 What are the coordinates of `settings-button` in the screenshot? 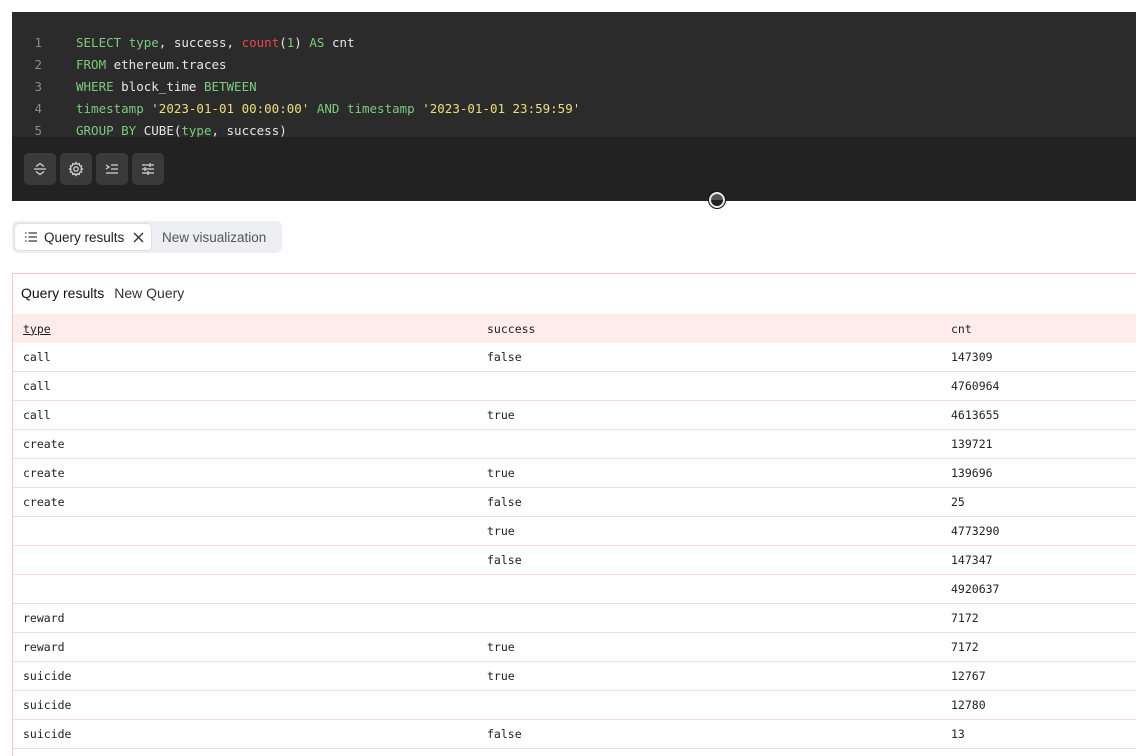 It's located at (76, 169).